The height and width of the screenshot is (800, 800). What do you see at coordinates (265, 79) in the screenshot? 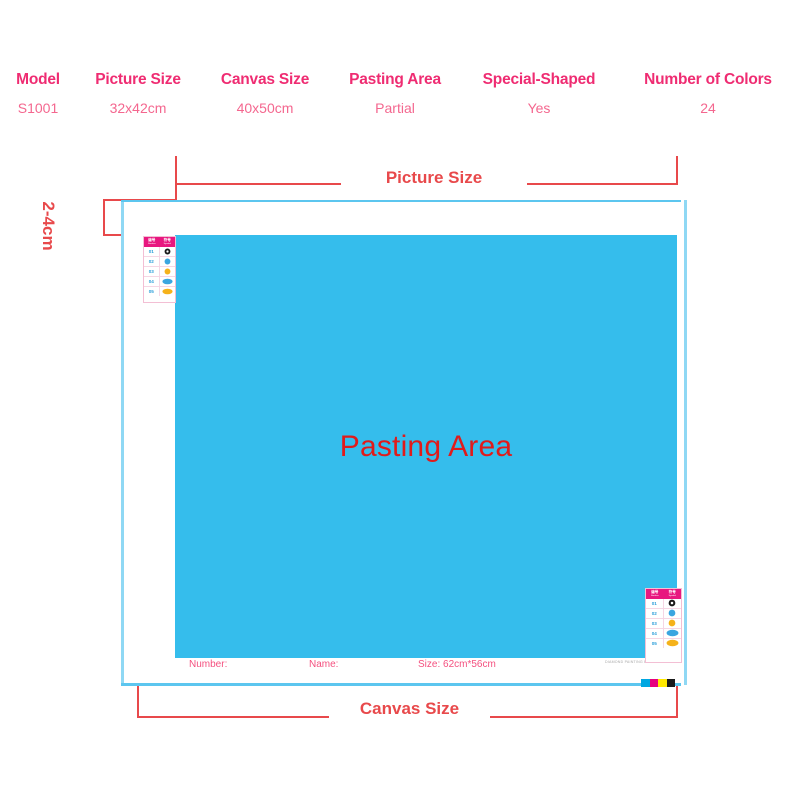
I see `spec-label-canvas-size: Canvas Size` at bounding box center [265, 79].